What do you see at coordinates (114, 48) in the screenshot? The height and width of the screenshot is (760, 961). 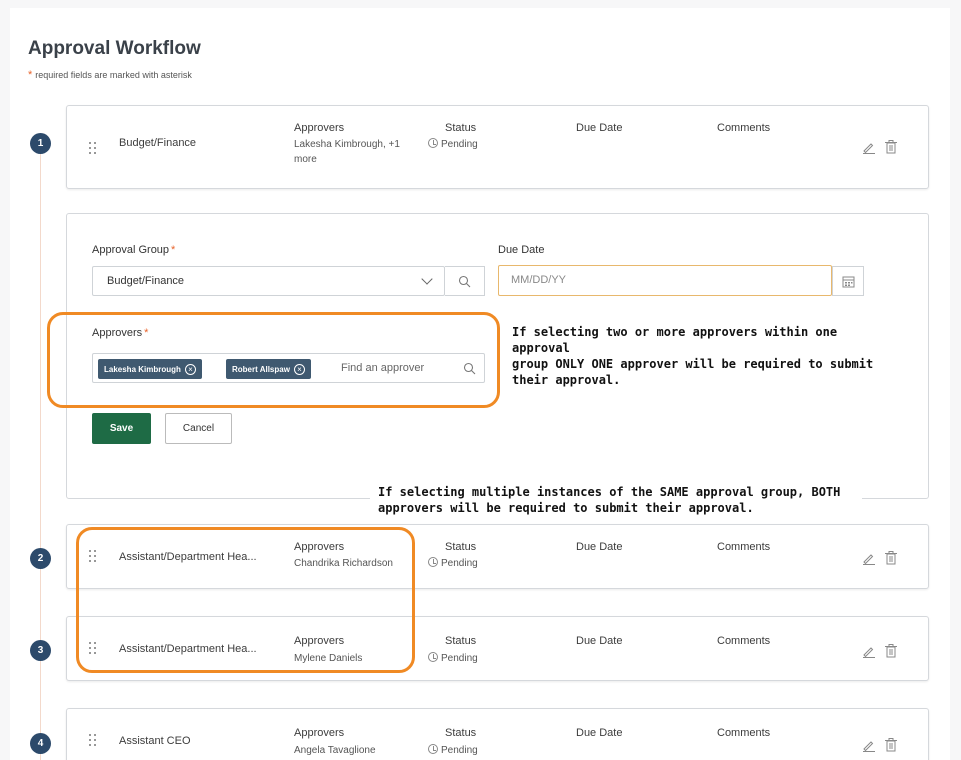 I see `page-title: Approval Workflow` at bounding box center [114, 48].